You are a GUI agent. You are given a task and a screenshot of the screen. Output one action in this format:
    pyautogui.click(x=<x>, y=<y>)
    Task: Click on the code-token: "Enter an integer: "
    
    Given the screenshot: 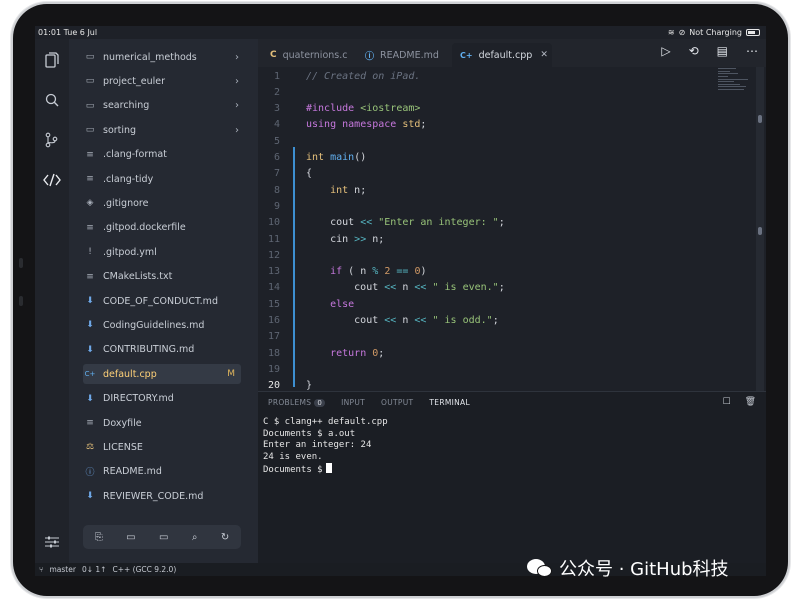 What is the action you would take?
    pyautogui.click(x=438, y=223)
    